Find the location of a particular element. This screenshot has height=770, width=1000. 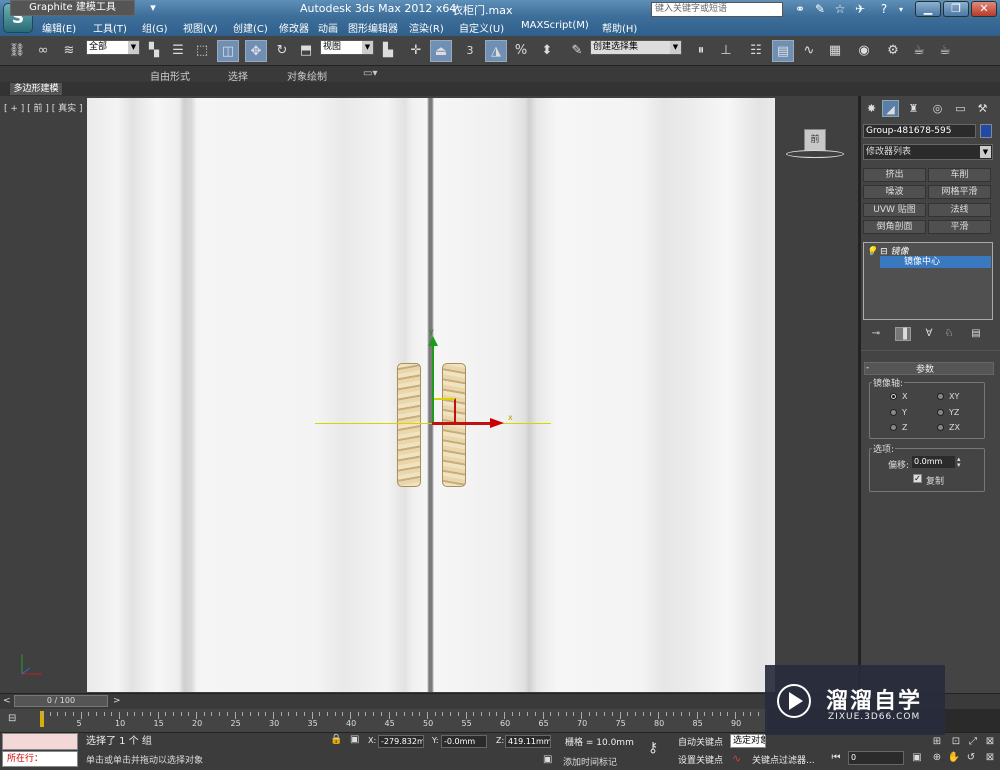

menu-graph-editors: 图形编辑器 is located at coordinates (373, 27).